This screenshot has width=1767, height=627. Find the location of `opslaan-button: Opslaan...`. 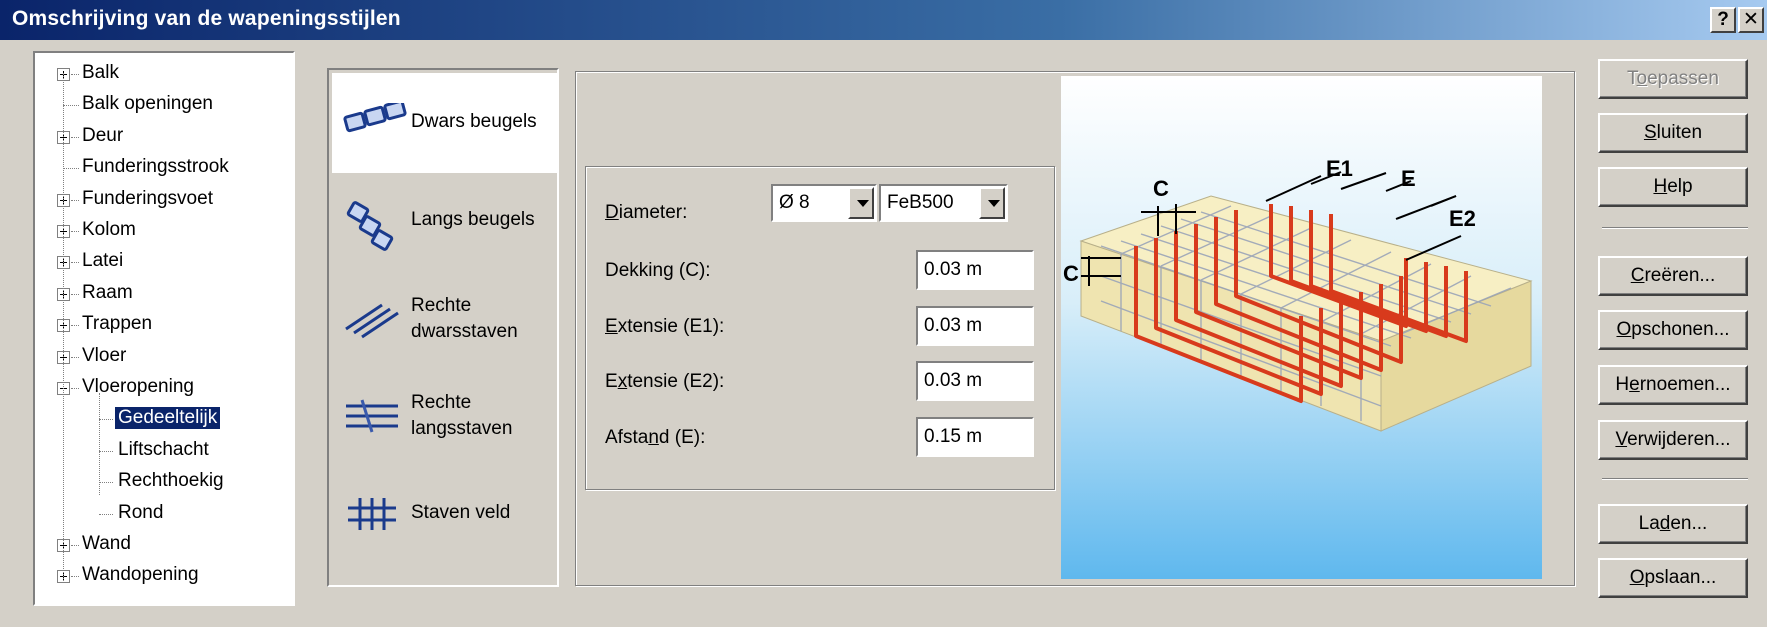

opslaan-button: Opslaan... is located at coordinates (1673, 578).